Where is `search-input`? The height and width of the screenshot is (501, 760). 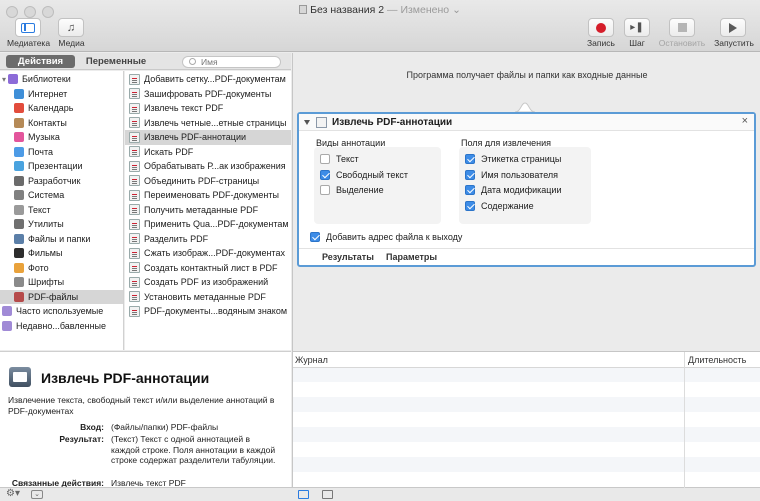 search-input is located at coordinates (231, 62).